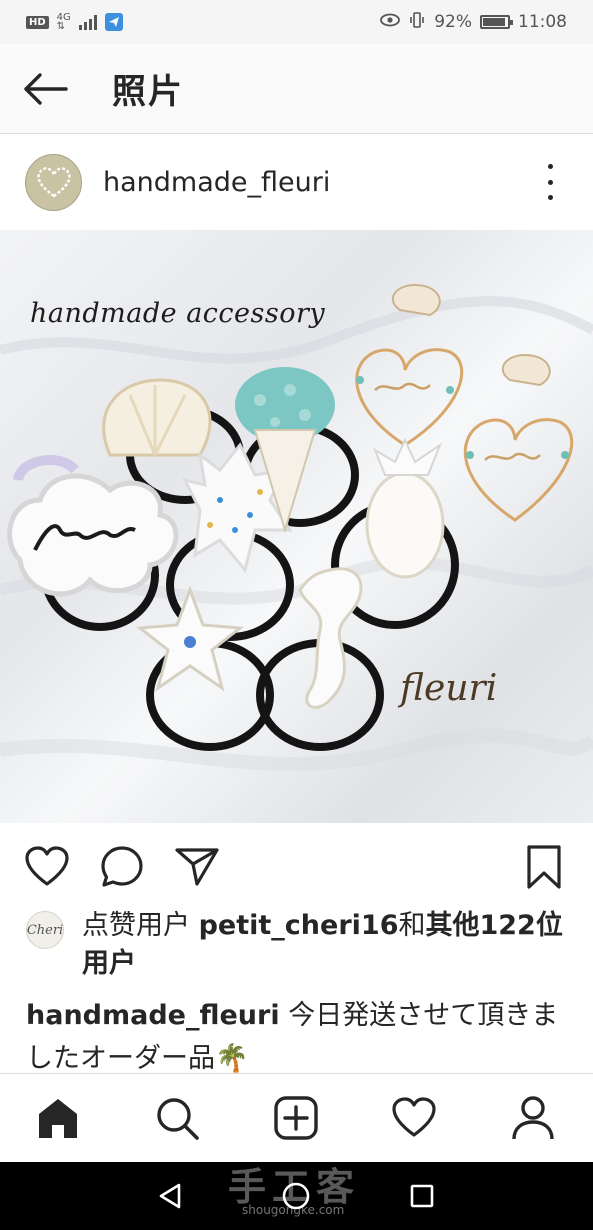  I want to click on nav-add-post, so click(296, 1118).